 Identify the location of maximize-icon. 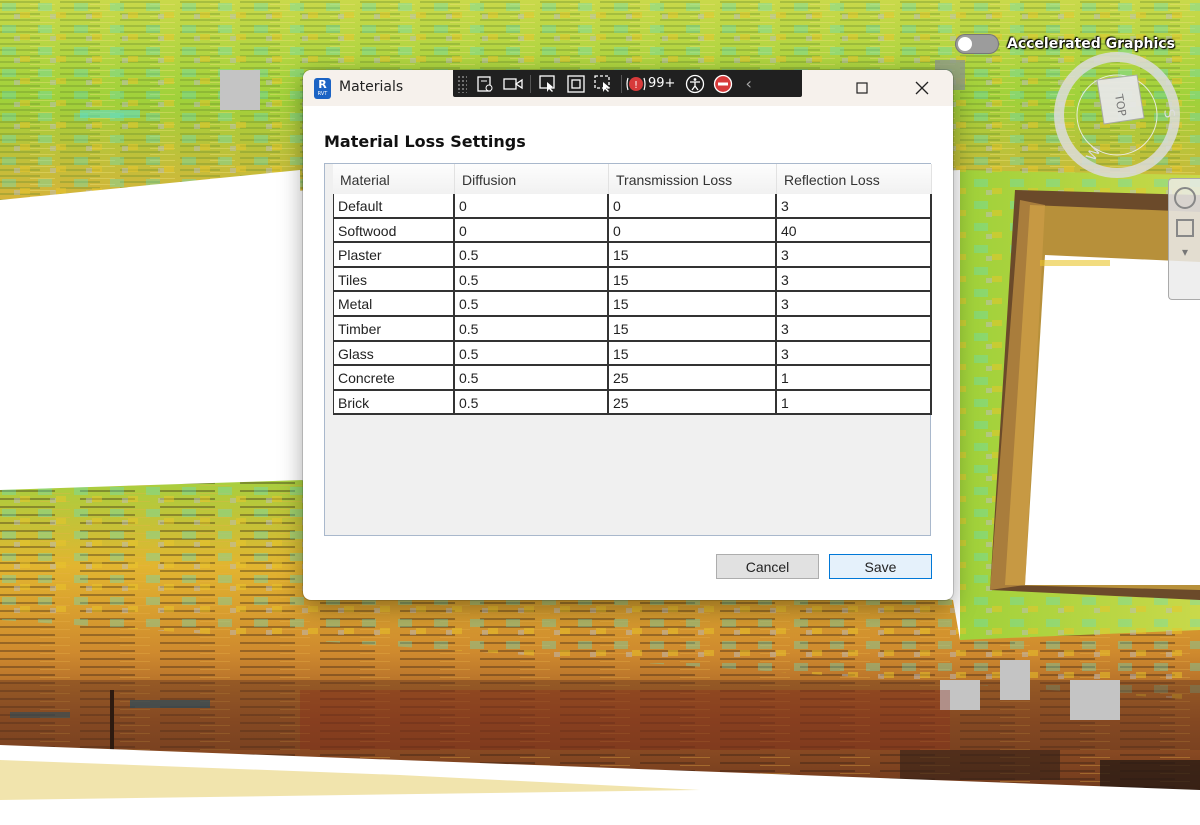
(862, 88).